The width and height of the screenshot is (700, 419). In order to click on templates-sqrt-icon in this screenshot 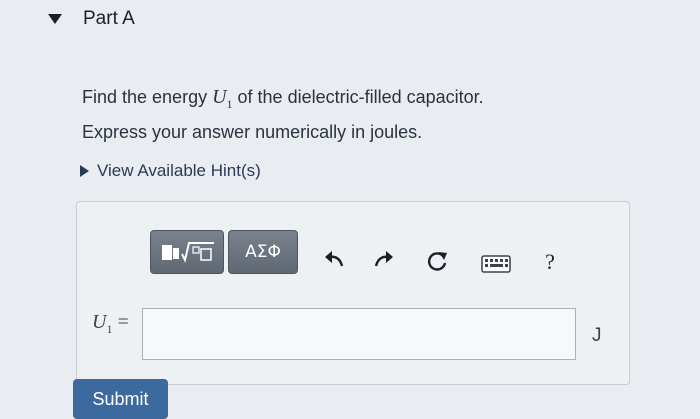, I will do `click(188, 252)`.